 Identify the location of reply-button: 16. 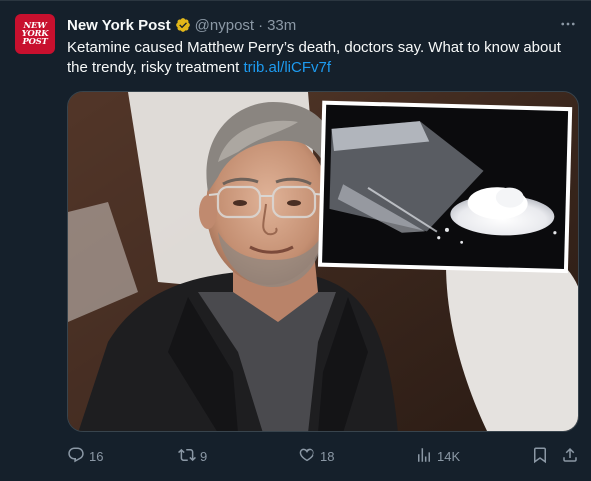
(85, 456).